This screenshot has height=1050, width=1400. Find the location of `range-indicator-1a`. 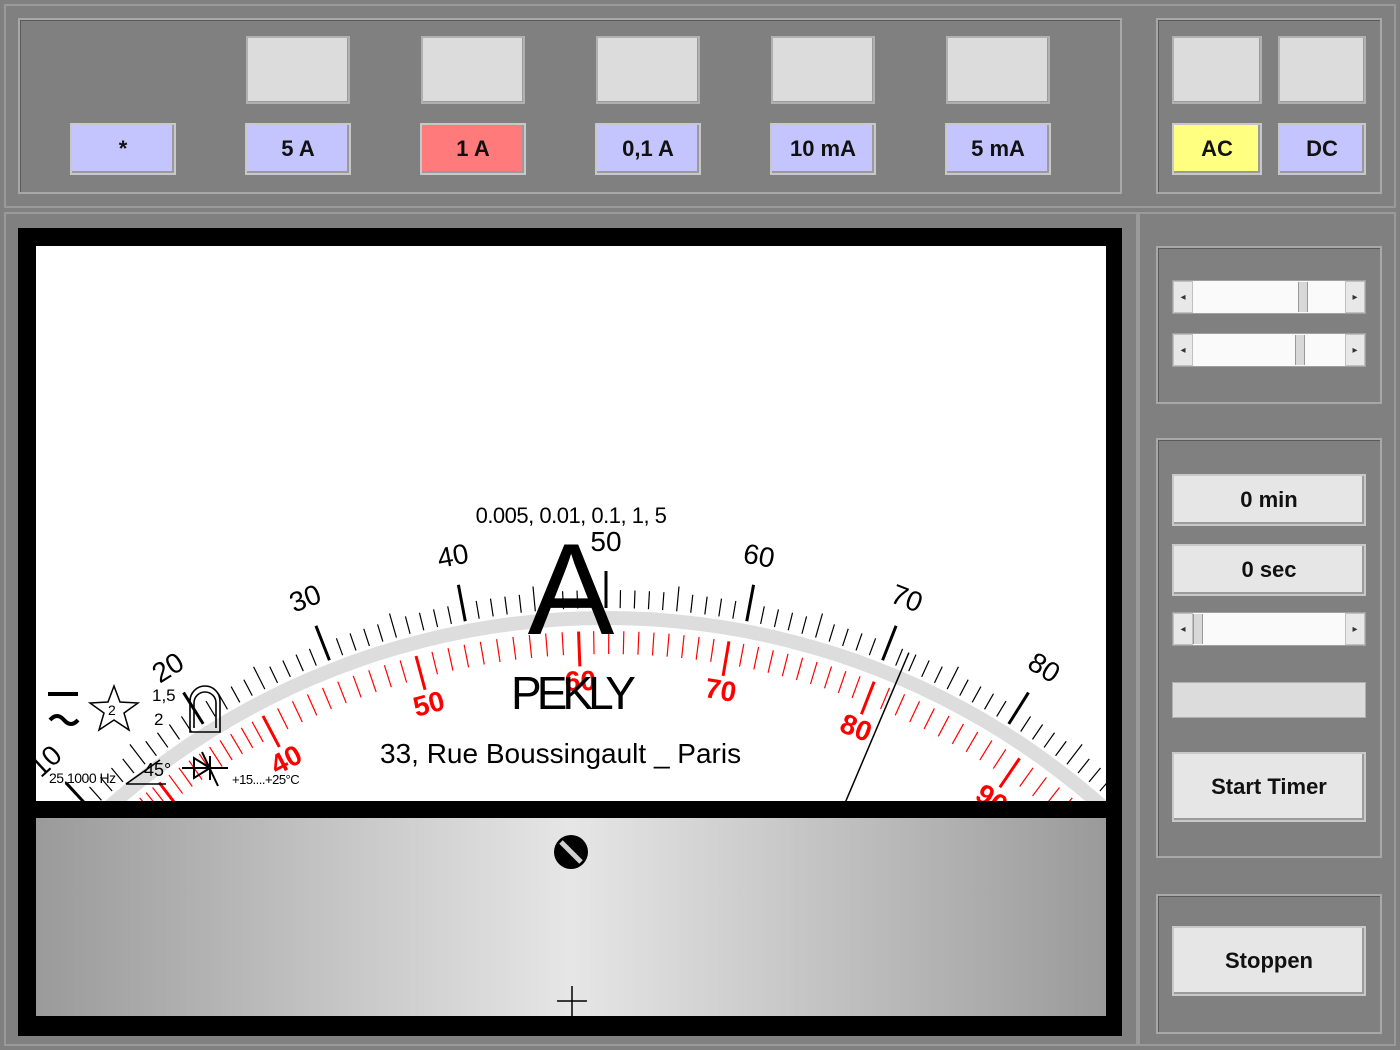

range-indicator-1a is located at coordinates (473, 70).